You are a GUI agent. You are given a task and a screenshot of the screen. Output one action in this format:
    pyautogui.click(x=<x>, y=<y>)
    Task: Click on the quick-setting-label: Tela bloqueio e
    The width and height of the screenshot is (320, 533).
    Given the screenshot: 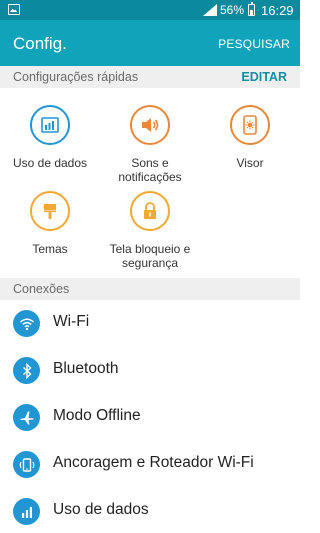 What is the action you would take?
    pyautogui.click(x=150, y=249)
    